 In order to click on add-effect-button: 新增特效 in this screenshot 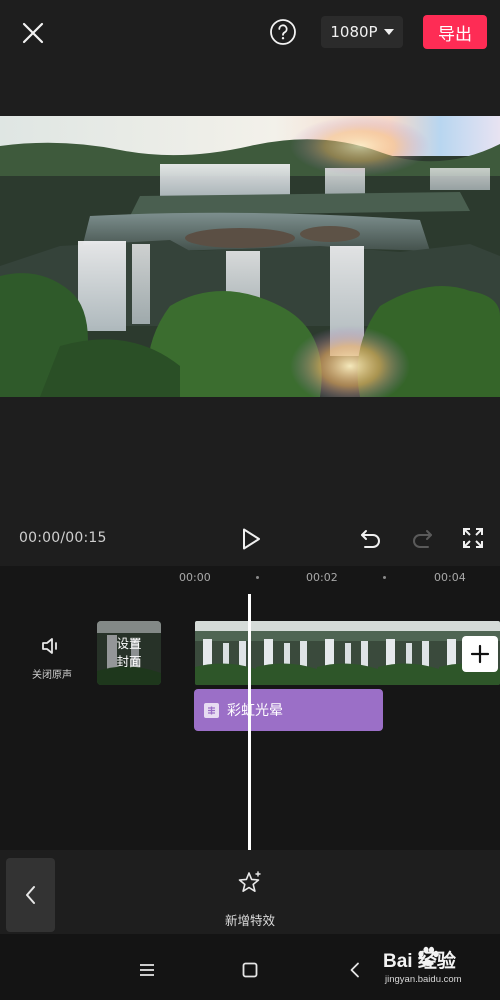, I will do `click(250, 898)`.